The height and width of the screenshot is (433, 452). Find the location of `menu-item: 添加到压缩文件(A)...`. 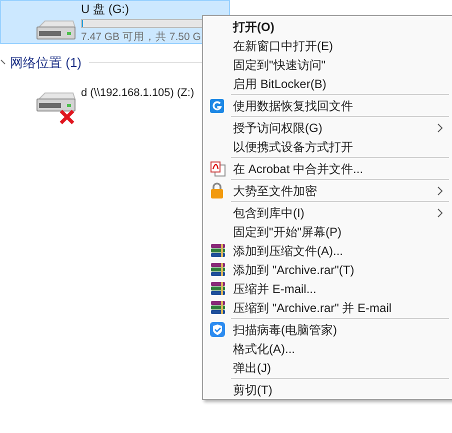

menu-item: 添加到压缩文件(A)... is located at coordinates (327, 250).